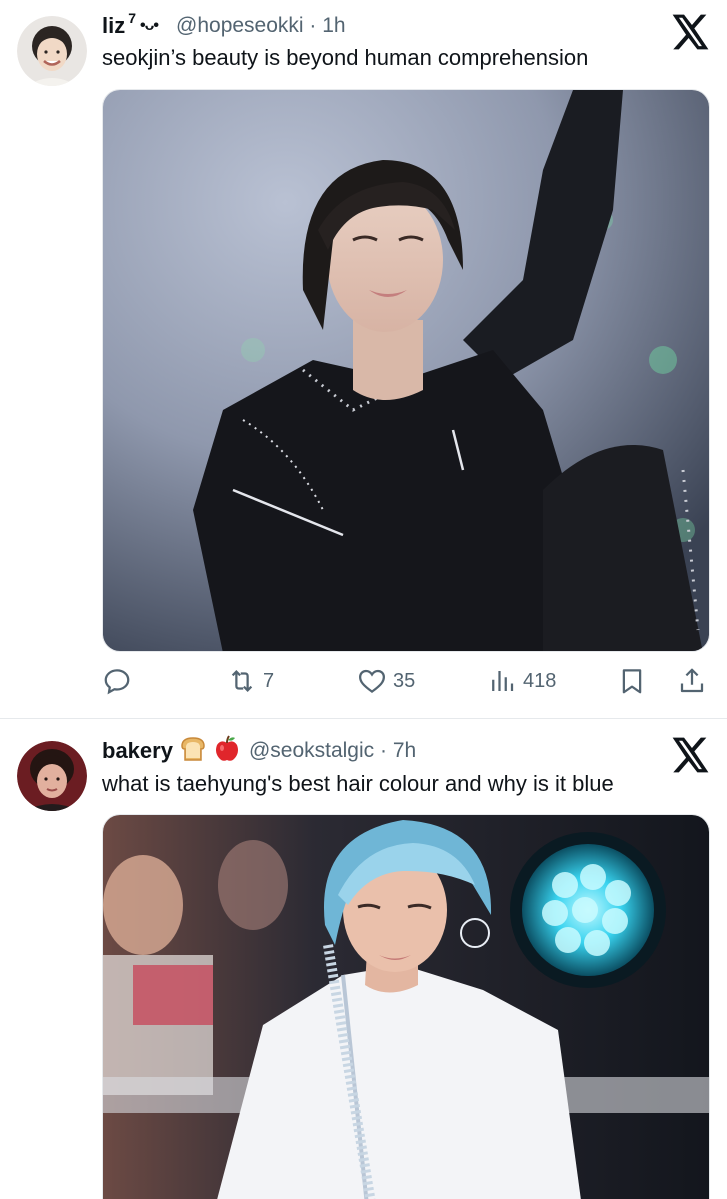 The width and height of the screenshot is (727, 1199). Describe the element at coordinates (521, 681) in the screenshot. I see `views-button: 418` at that location.